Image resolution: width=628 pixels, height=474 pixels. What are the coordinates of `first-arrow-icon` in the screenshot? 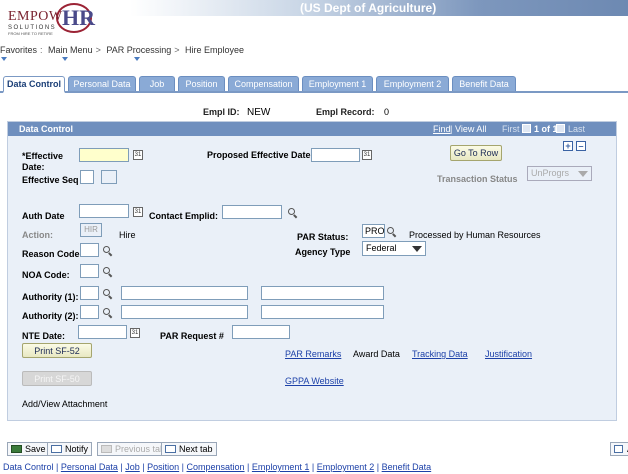 It's located at (526, 128).